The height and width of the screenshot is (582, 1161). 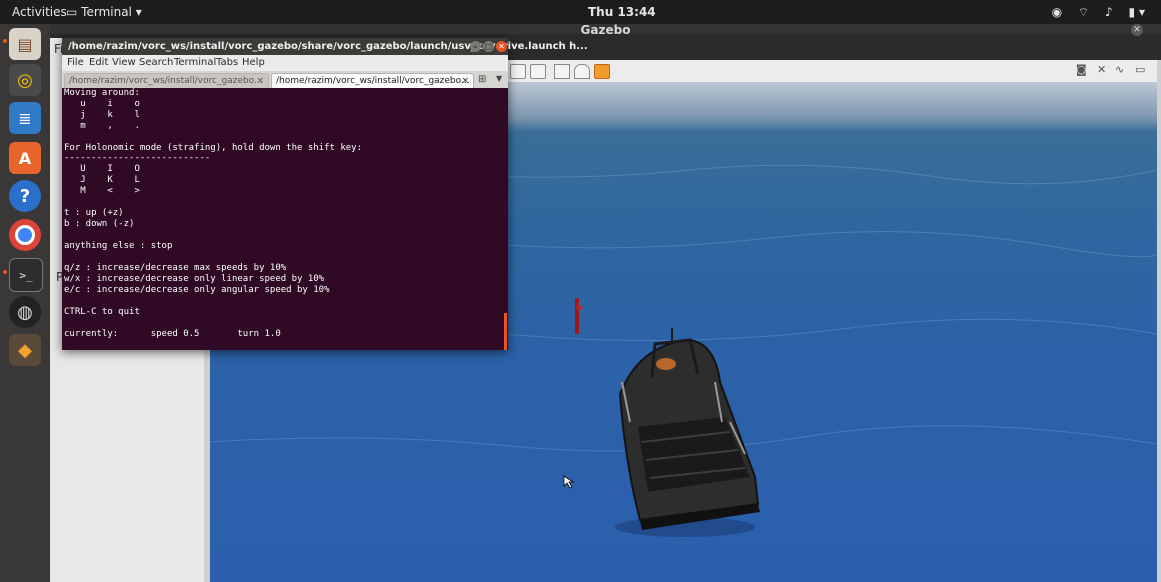 I want to click on wifi-icon: ⌔, so click(x=1083, y=12).